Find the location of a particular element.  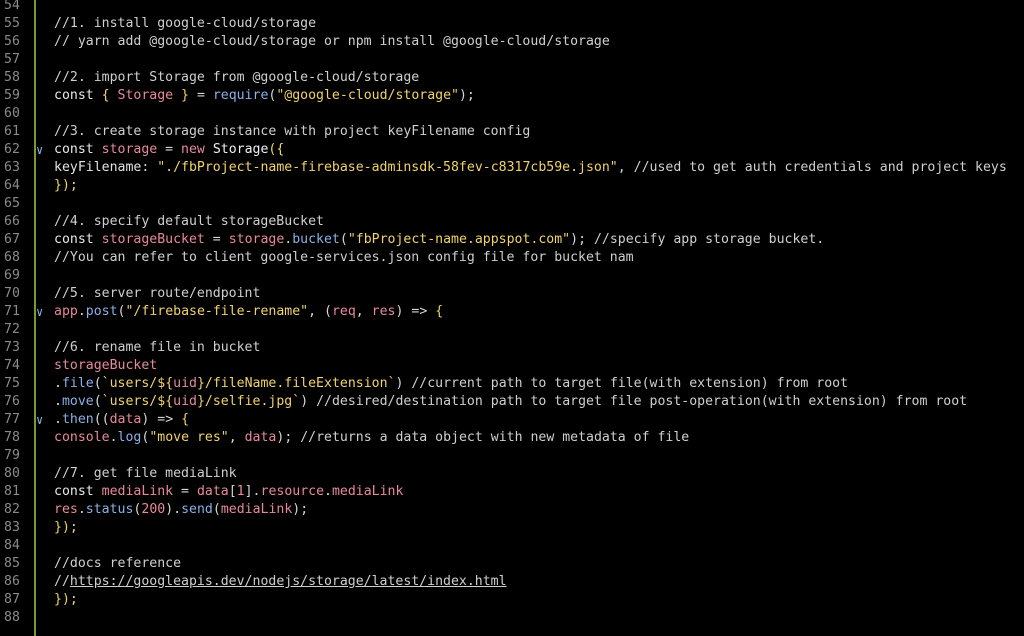

code-line: 69 is located at coordinates (512, 276).